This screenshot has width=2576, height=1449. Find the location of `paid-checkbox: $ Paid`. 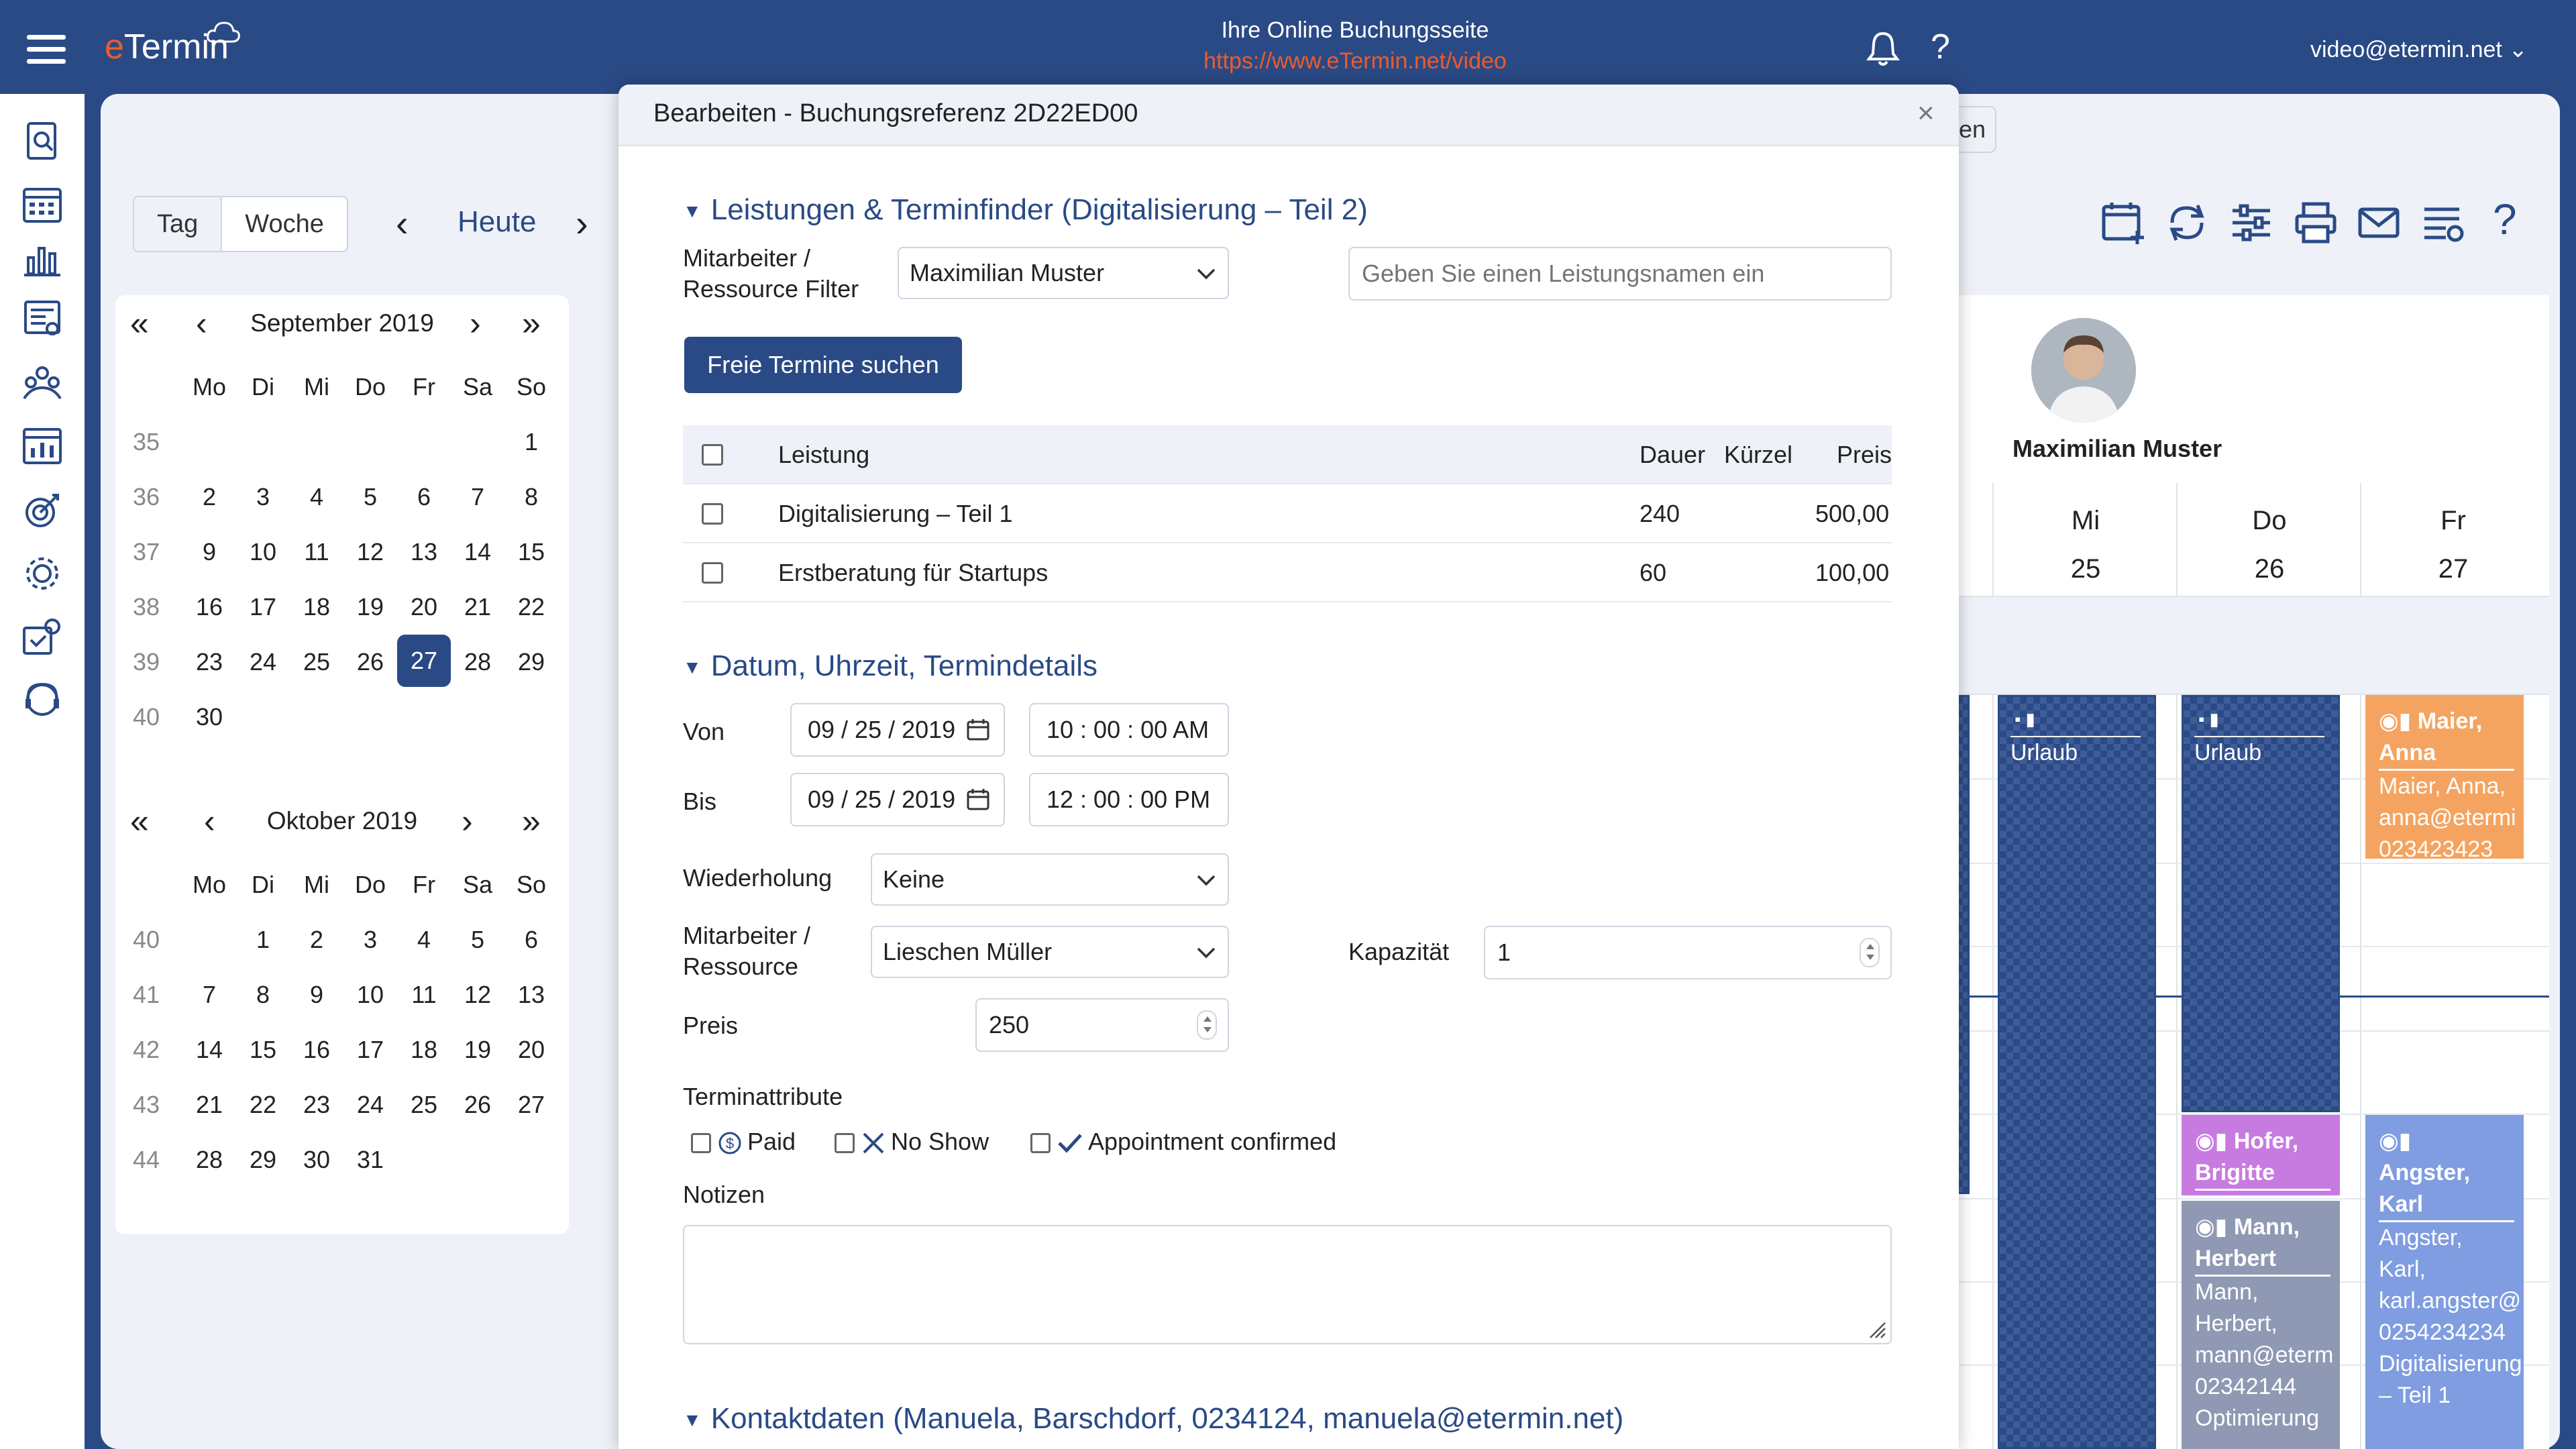

paid-checkbox: $ Paid is located at coordinates (743, 1142).